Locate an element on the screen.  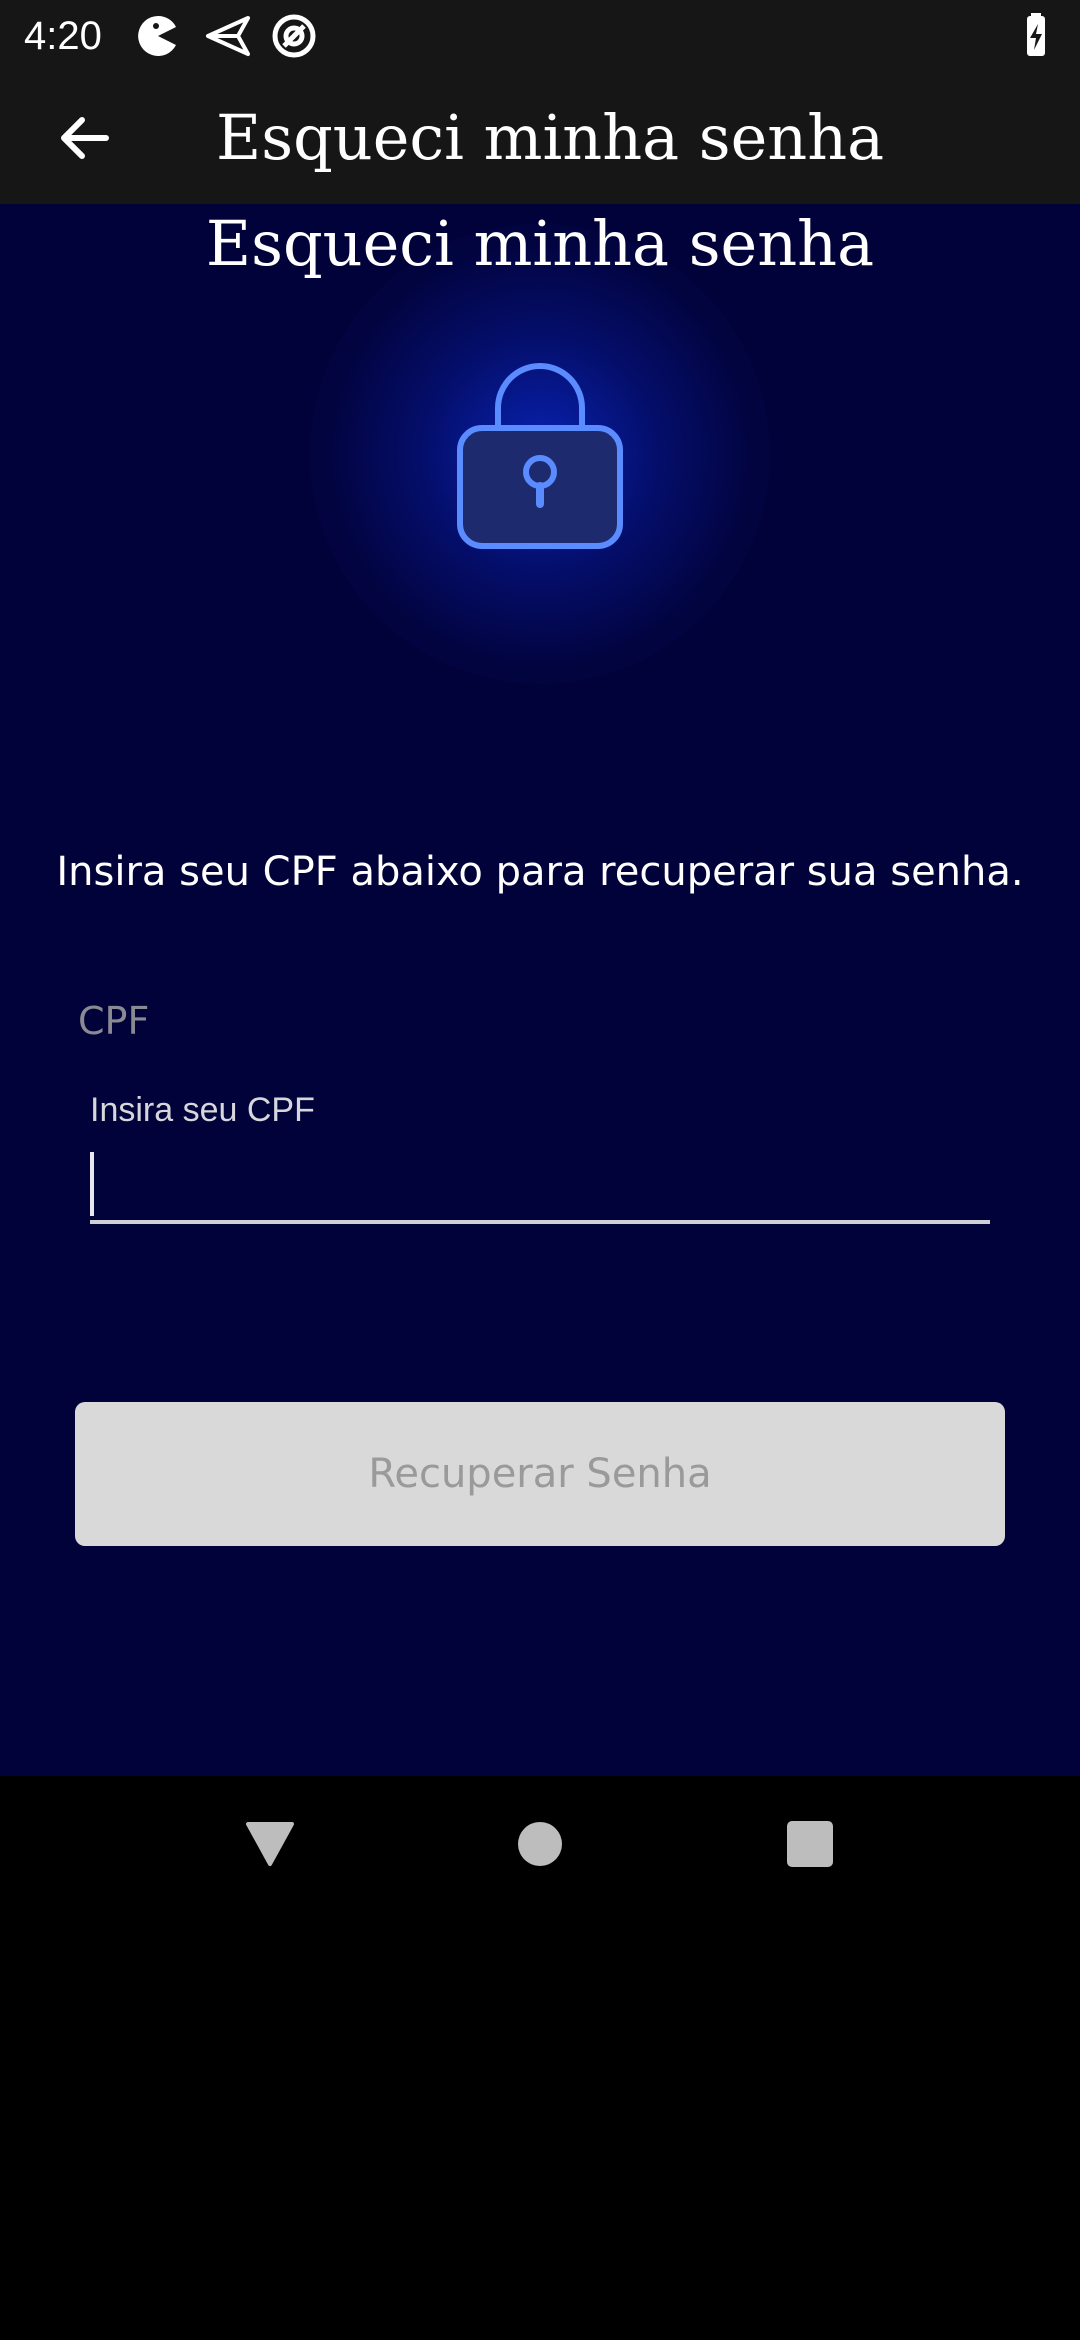
back-triangle-icon is located at coordinates (270, 1846).